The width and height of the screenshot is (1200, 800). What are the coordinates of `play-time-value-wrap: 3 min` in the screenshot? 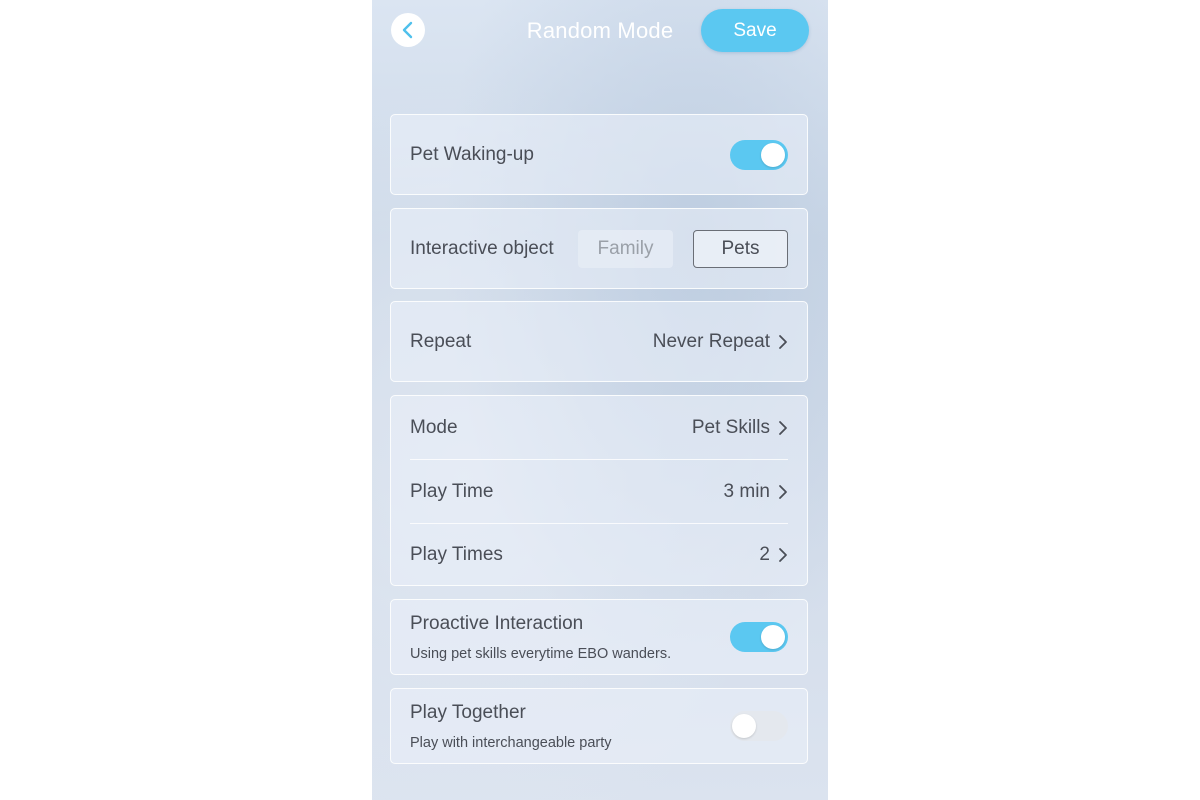 It's located at (756, 492).